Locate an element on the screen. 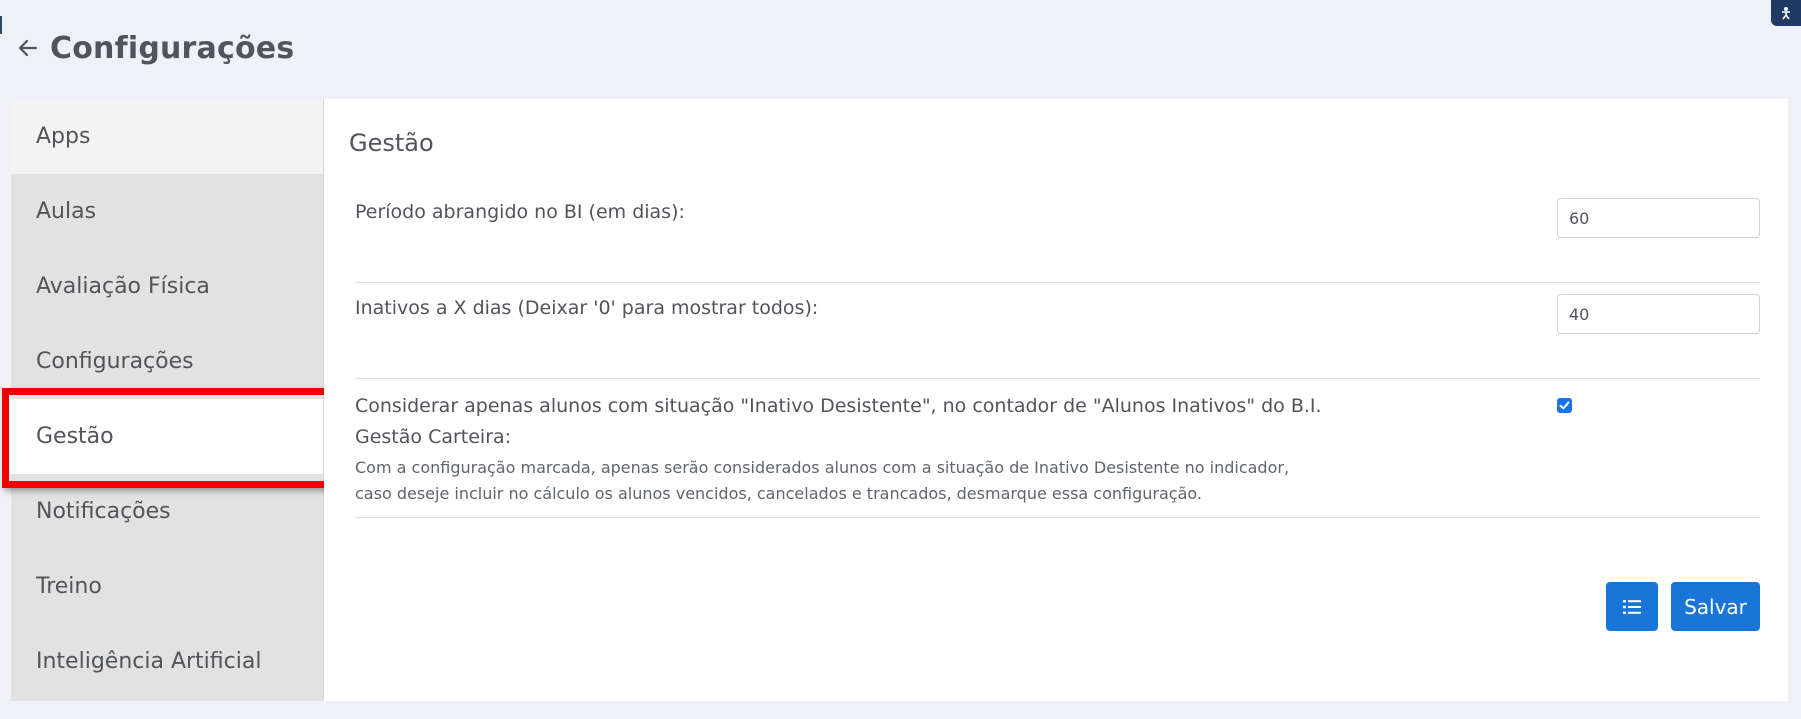  sidebar-item-inteligencia-artificial: Inteligência Artificial is located at coordinates (167, 661).